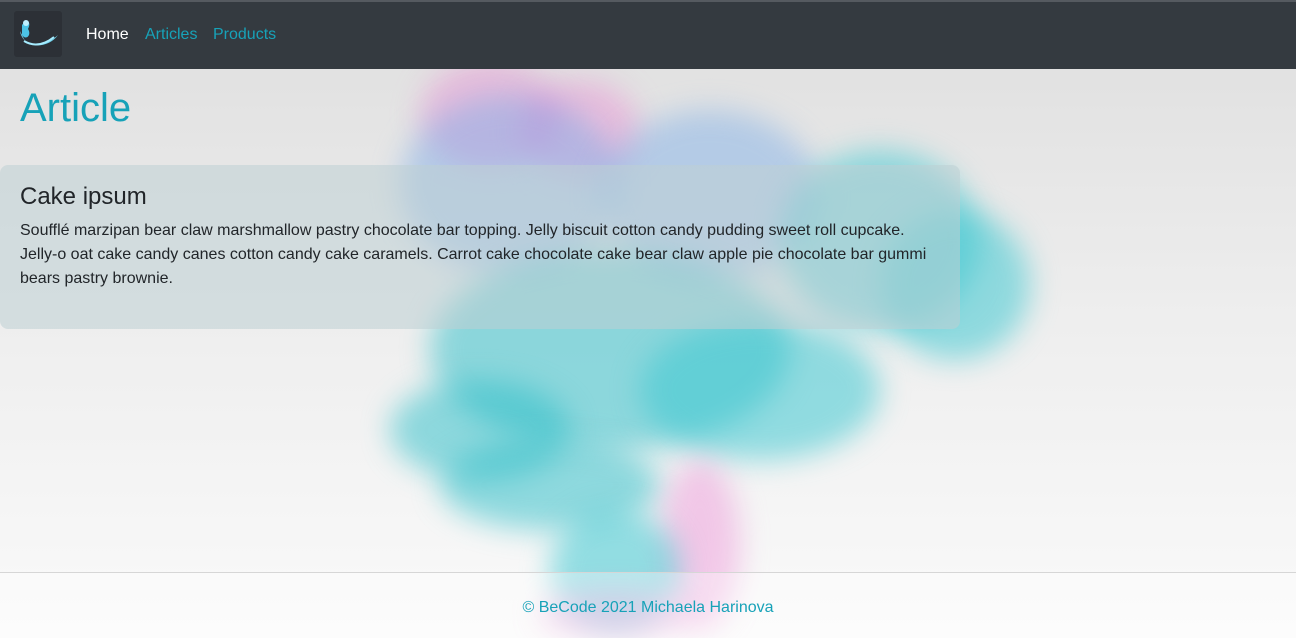 This screenshot has height=638, width=1296. Describe the element at coordinates (648, 34) in the screenshot. I see `top-navbar: Home Articles Products` at that location.